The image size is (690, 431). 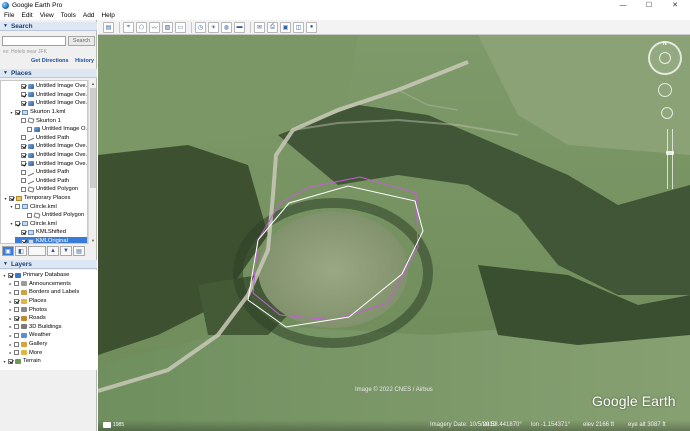 I want to click on menu-tools: Tools, so click(x=68, y=15).